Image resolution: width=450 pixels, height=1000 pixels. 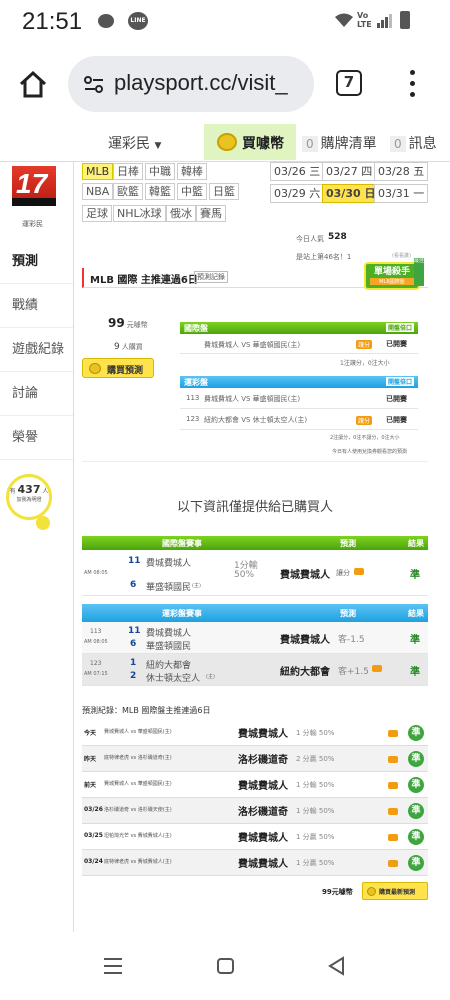 I want to click on chevron-down-icon: ▼, so click(x=158, y=146).